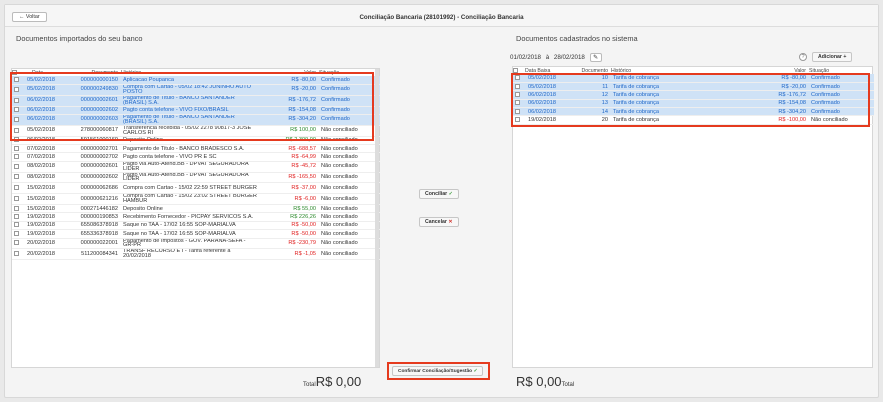 This screenshot has width=883, height=402. Describe the element at coordinates (377, 218) in the screenshot. I see `scrollbar` at that location.